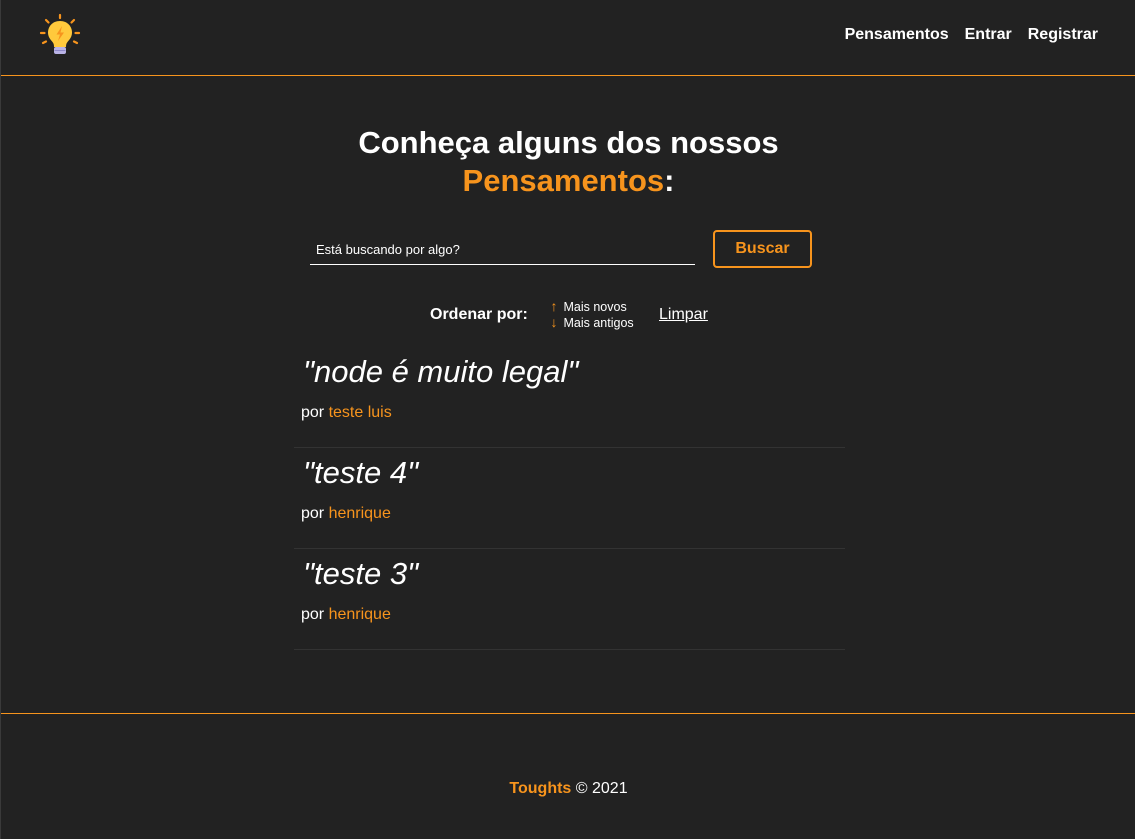  What do you see at coordinates (554, 322) in the screenshot?
I see `arrow-down-icon: ↓` at bounding box center [554, 322].